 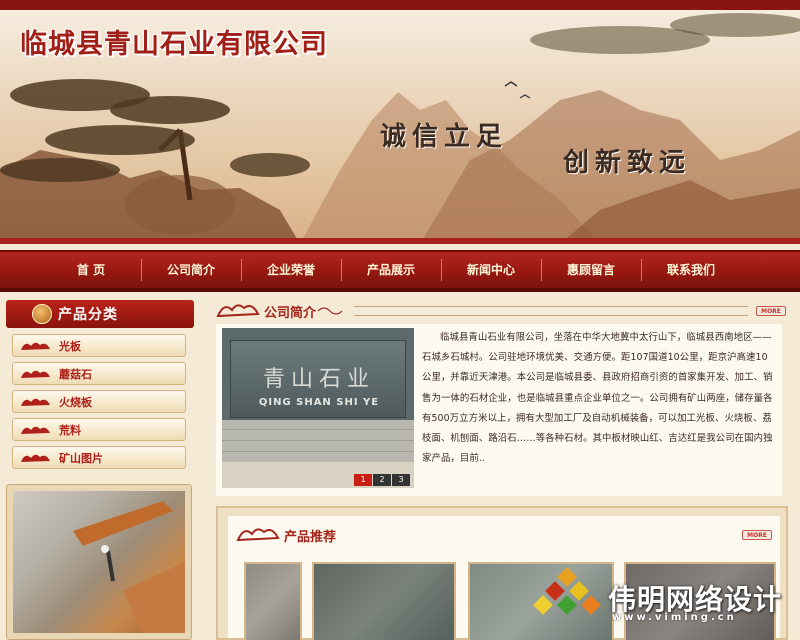 I want to click on photo-sign-english: QING SHAN SHI YE, so click(x=319, y=402).